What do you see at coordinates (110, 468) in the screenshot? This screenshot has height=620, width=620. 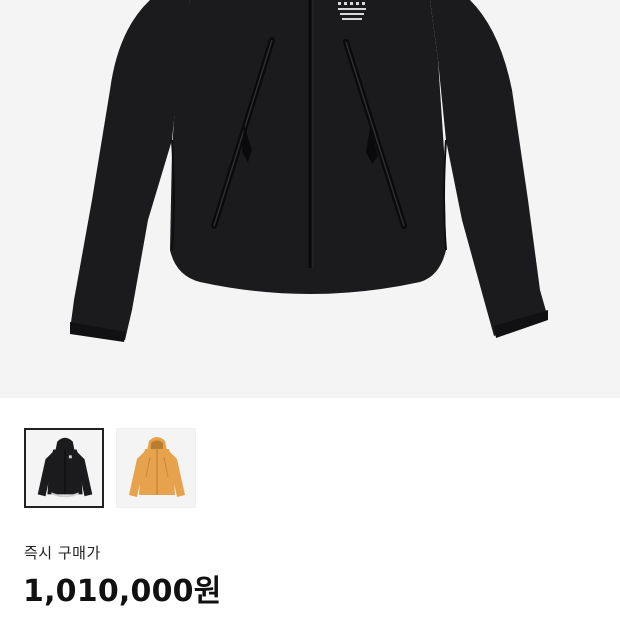 I see `color-option-thumbnails` at bounding box center [110, 468].